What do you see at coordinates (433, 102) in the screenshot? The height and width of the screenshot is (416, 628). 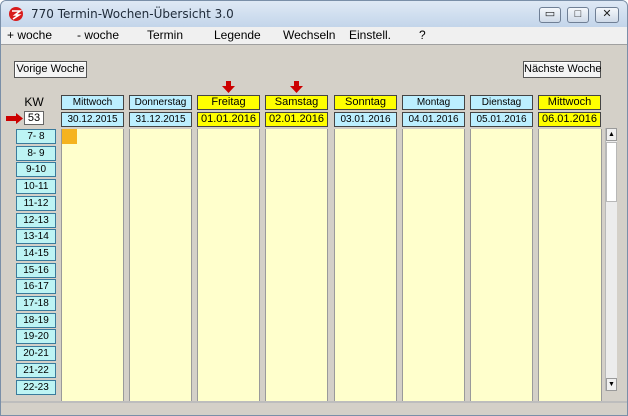 I see `day-header: Montag` at bounding box center [433, 102].